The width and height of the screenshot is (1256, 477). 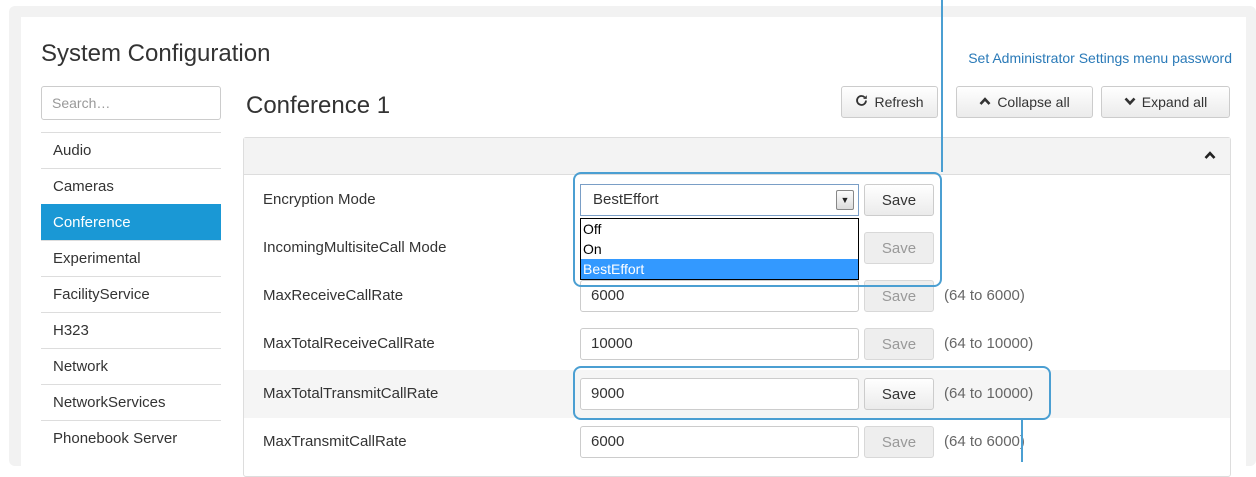 I want to click on max-total-receive-call-rate-input: 10000, so click(x=719, y=344).